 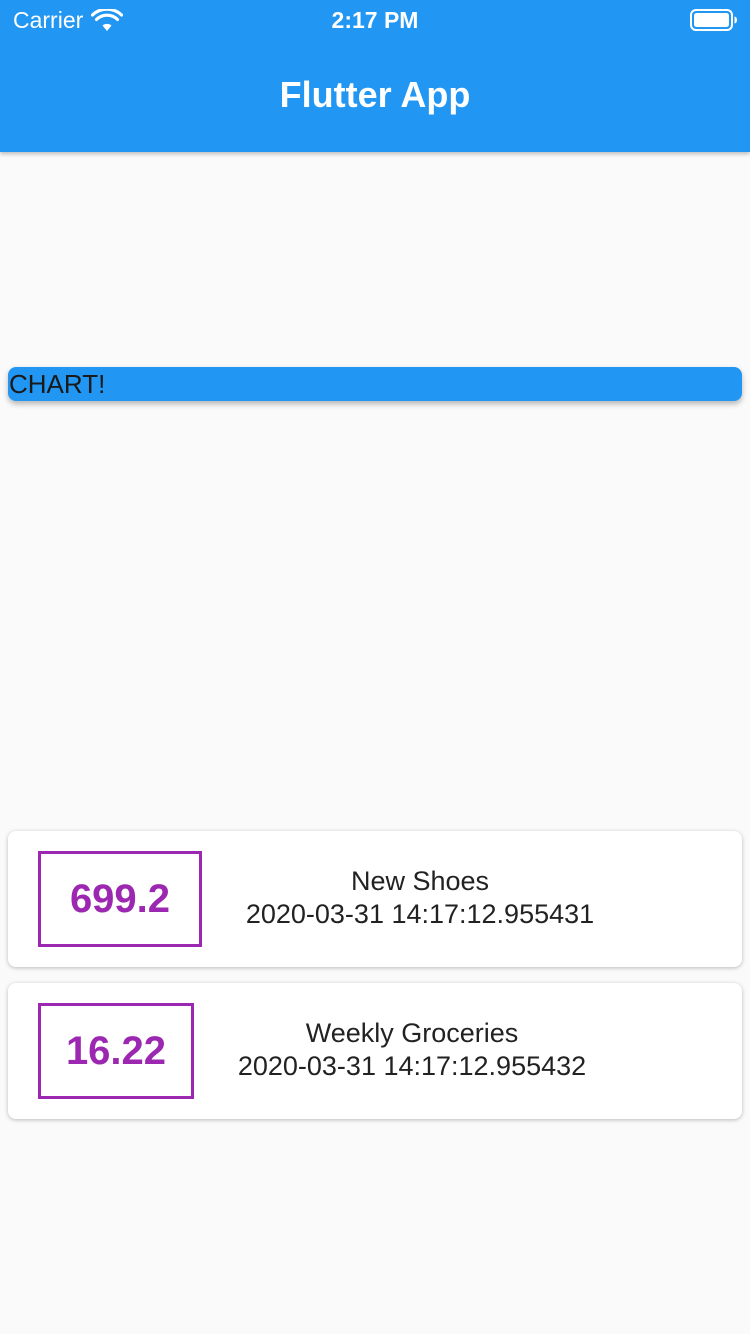 What do you see at coordinates (713, 20) in the screenshot?
I see `battery-icon` at bounding box center [713, 20].